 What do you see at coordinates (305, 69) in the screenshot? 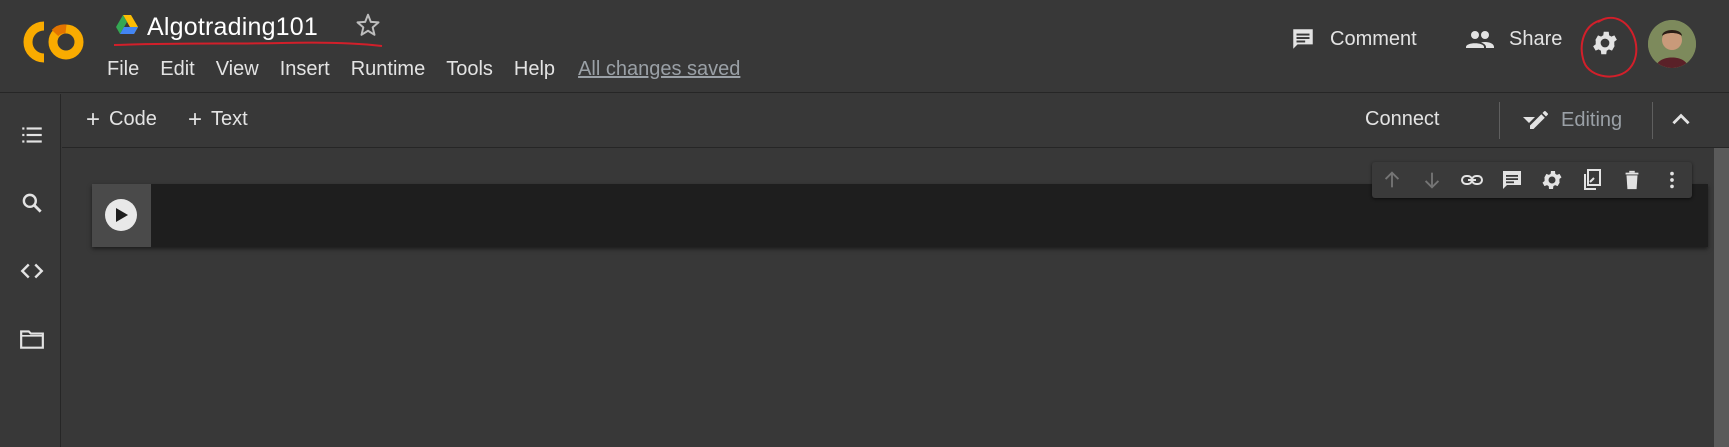
I see `menu-insert: Insert` at bounding box center [305, 69].